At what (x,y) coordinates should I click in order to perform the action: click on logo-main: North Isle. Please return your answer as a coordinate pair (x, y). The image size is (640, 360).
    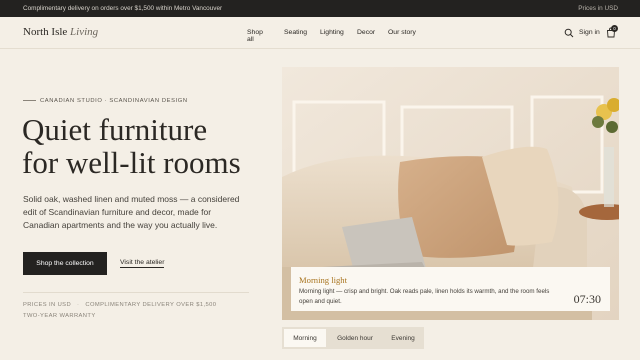
    Looking at the image, I should click on (45, 32).